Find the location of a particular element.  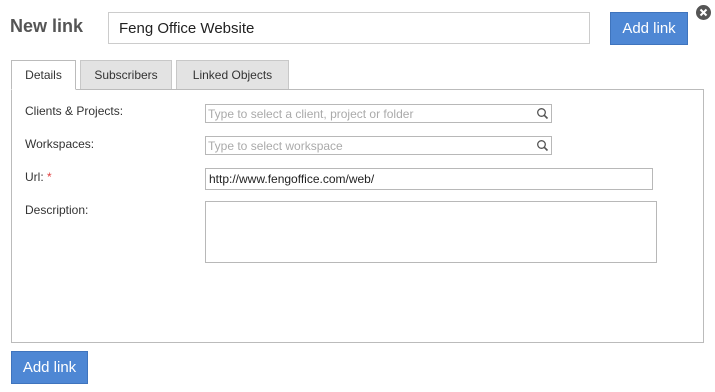

workspaces-field is located at coordinates (378, 145).